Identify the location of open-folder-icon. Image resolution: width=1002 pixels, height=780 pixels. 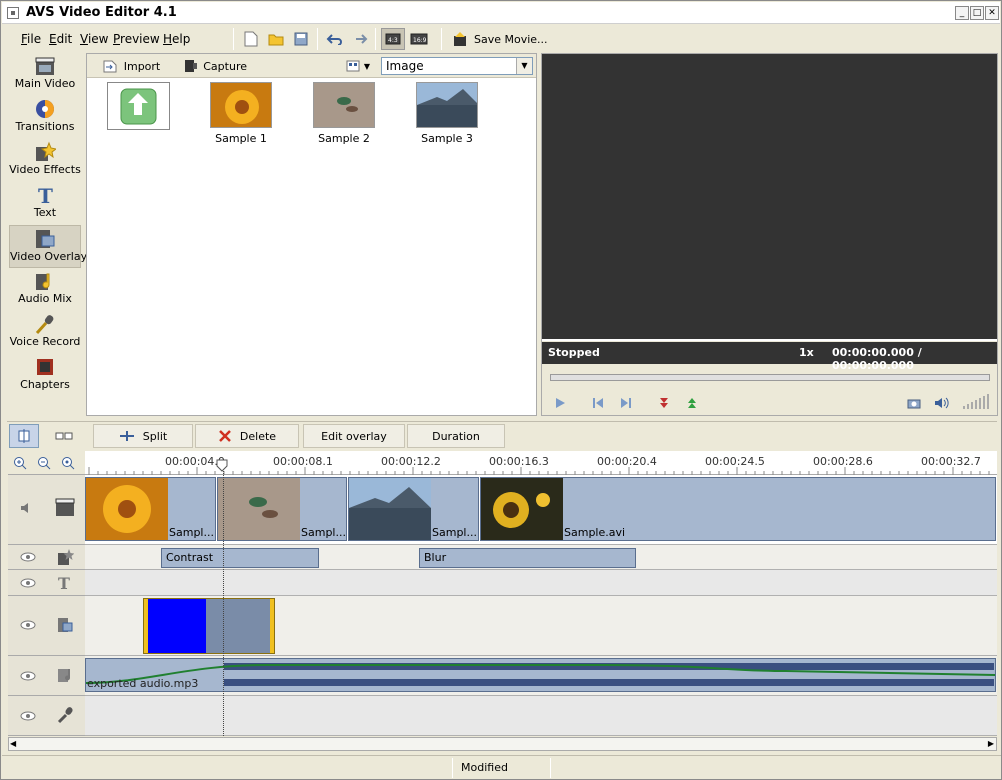
(276, 39).